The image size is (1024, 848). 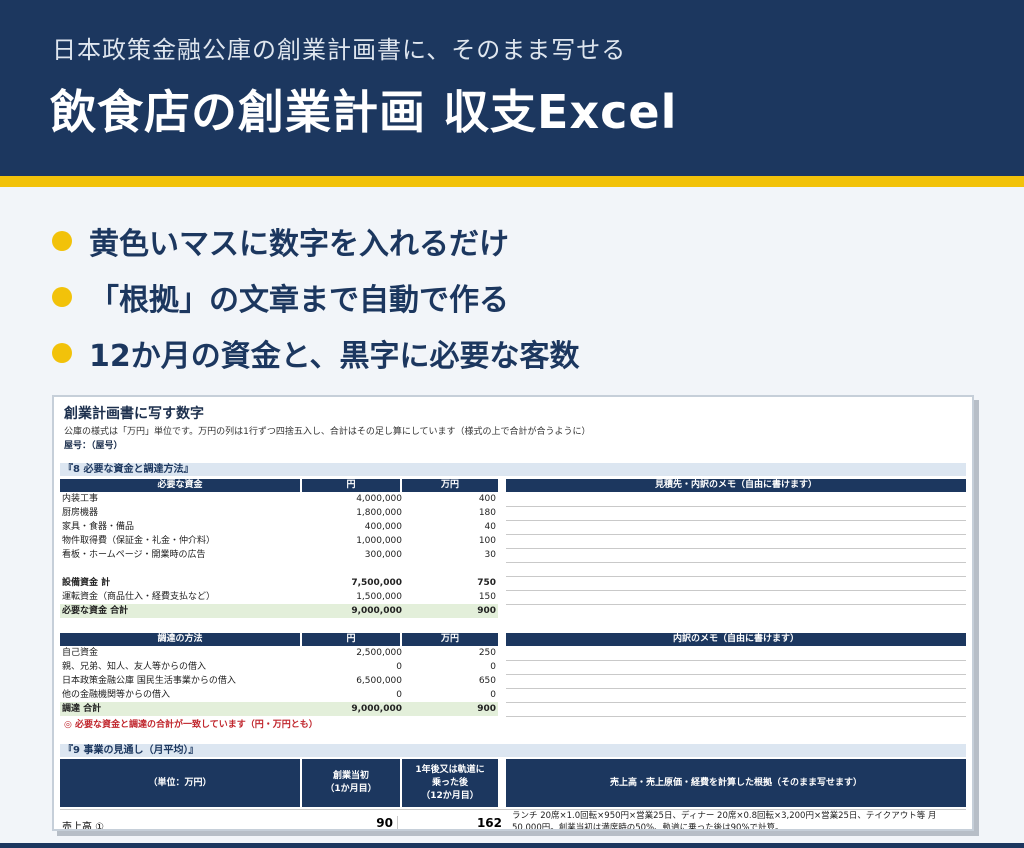 I want to click on row-label: 家具・食器・備品, so click(x=98, y=527).